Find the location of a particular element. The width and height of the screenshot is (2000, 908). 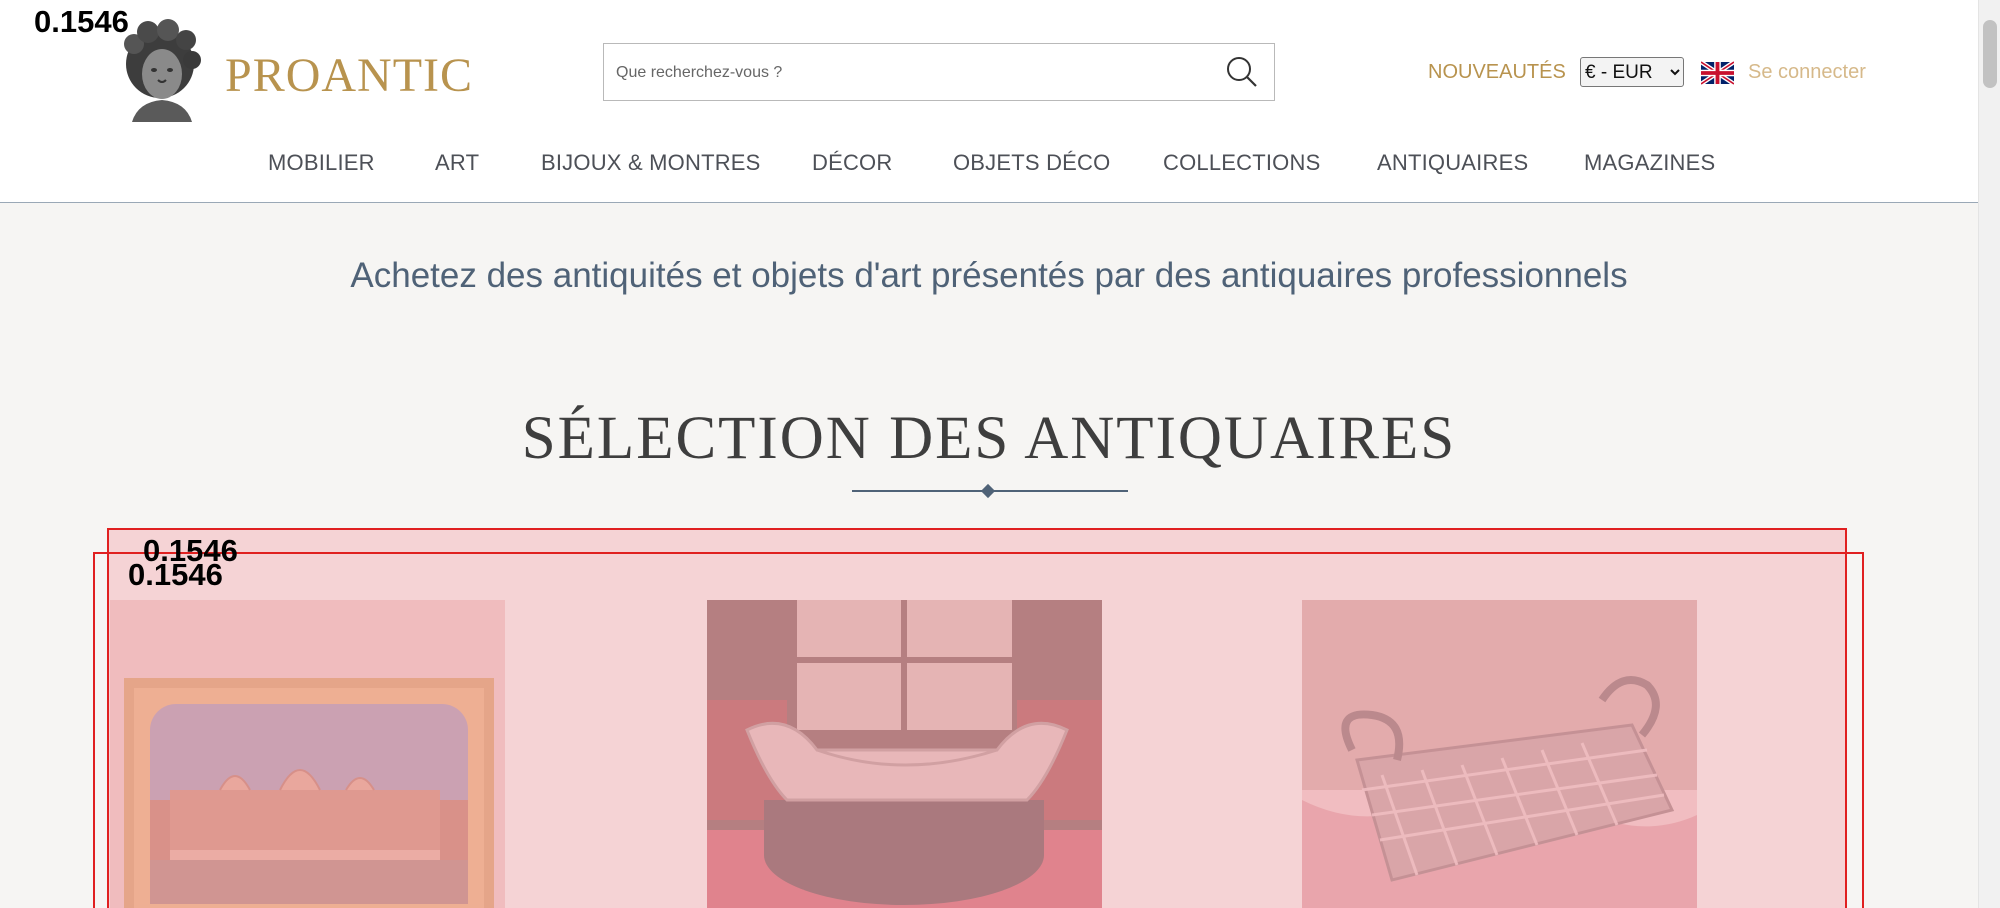

nav-item-mobilier: MOBILIER is located at coordinates (321, 163).